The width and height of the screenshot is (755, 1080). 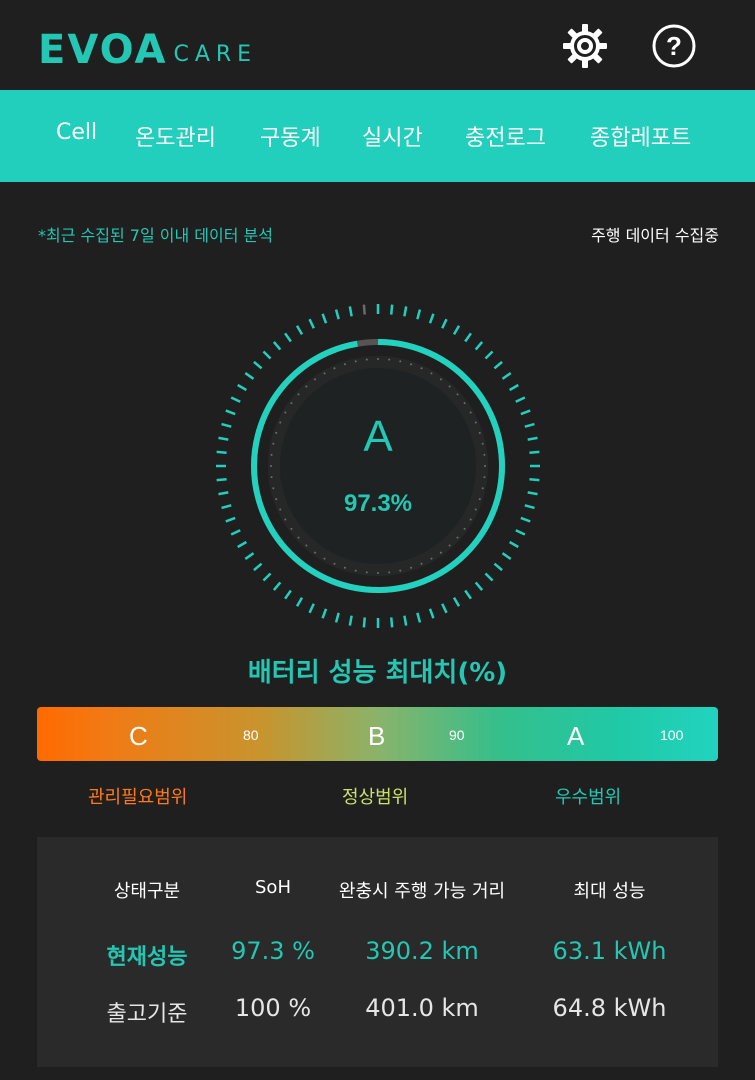 I want to click on header-status: 상태구분, so click(x=147, y=891).